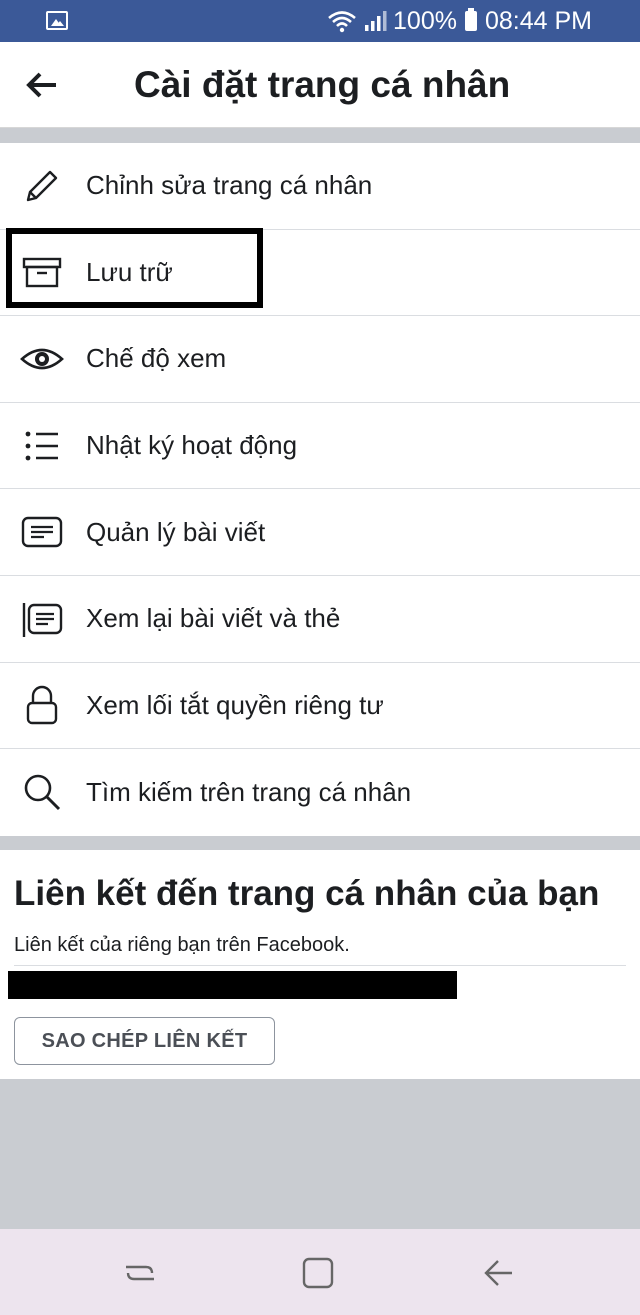  Describe the element at coordinates (342, 22) in the screenshot. I see `wifi-icon` at that location.